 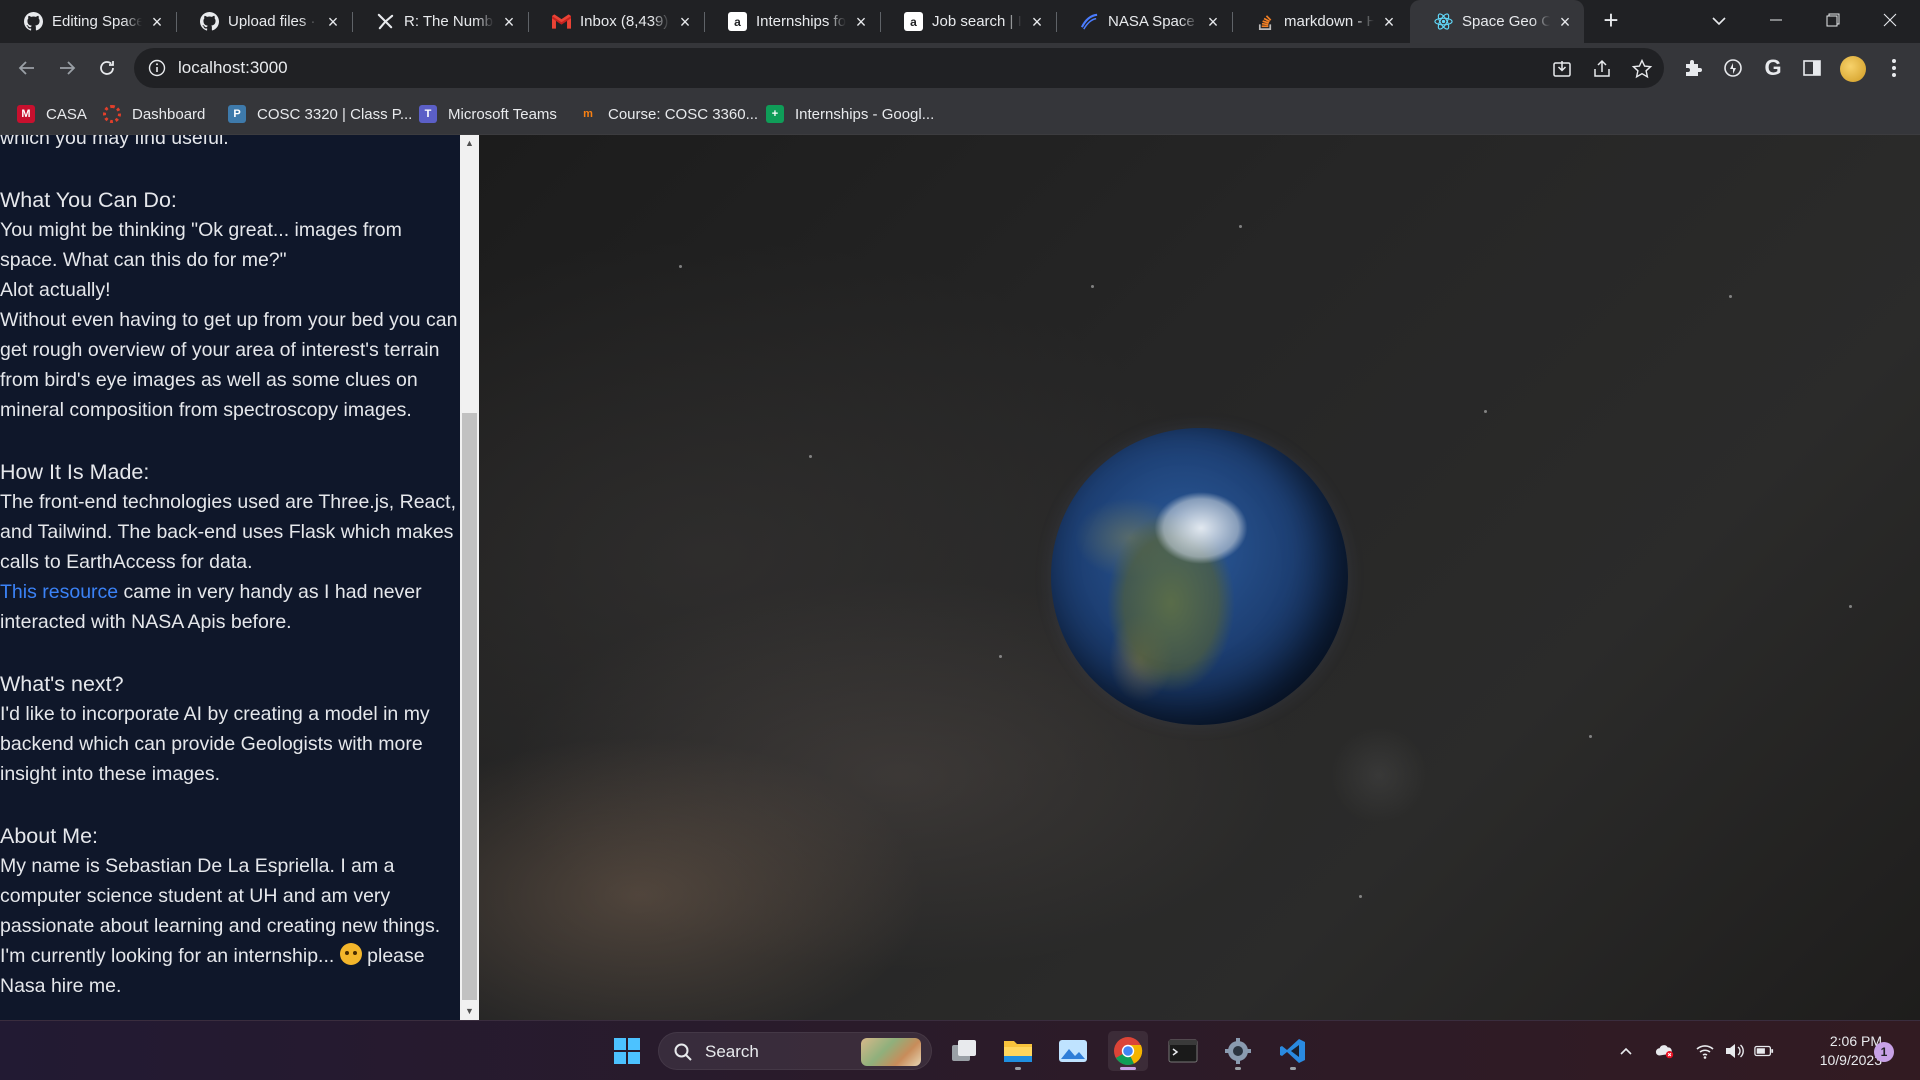 I want to click on tab-markdown: markdown - How ×, so click(x=1320, y=21).